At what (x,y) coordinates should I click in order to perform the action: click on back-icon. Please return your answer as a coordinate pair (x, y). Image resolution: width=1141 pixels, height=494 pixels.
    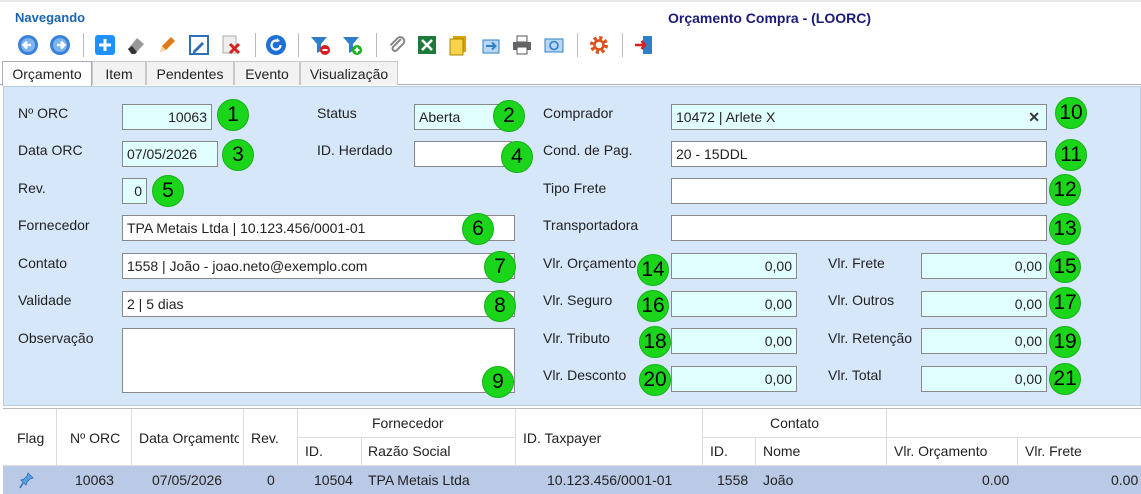
    Looking at the image, I should click on (28, 45).